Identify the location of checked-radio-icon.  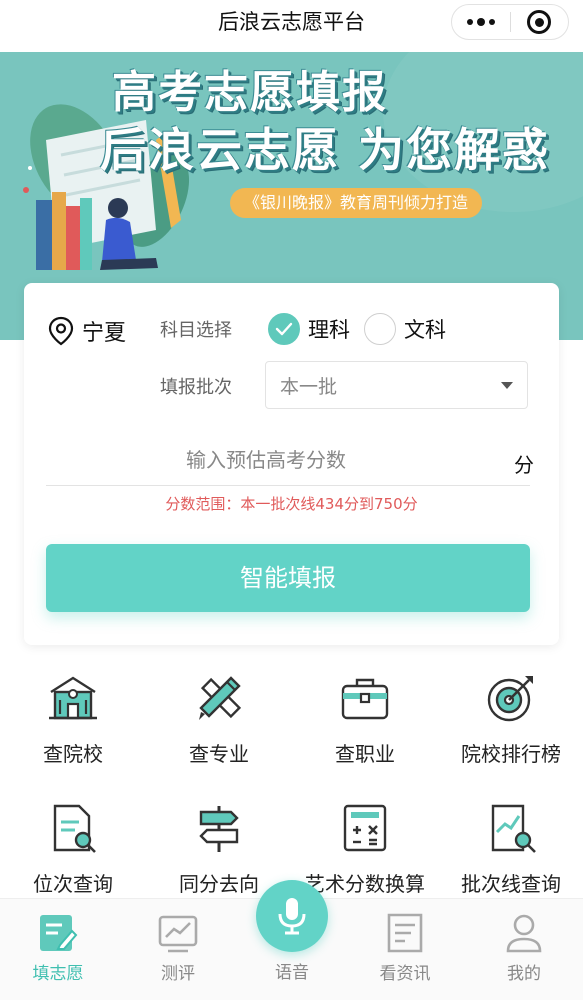
(284, 329).